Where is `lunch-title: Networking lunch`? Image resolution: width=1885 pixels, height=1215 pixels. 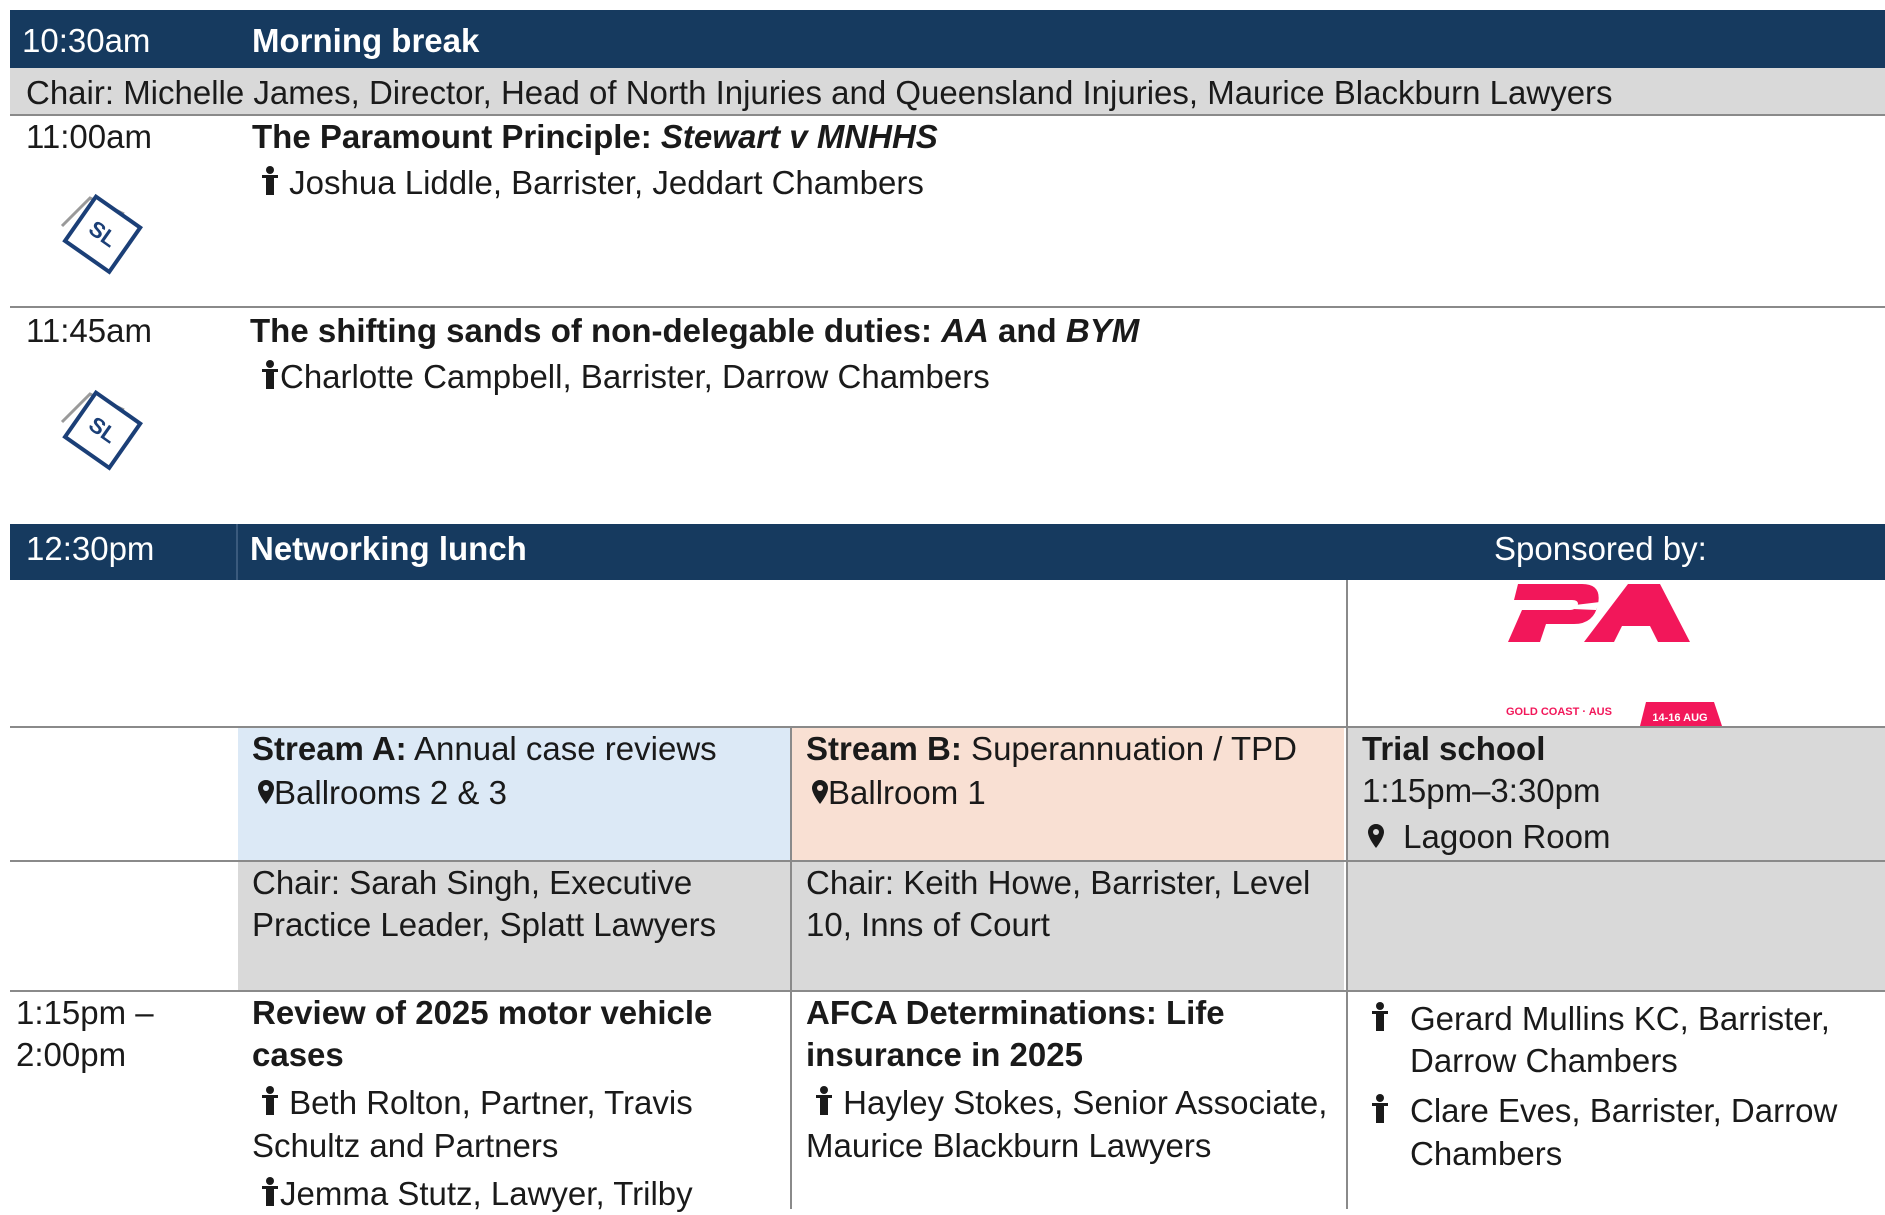 lunch-title: Networking lunch is located at coordinates (388, 548).